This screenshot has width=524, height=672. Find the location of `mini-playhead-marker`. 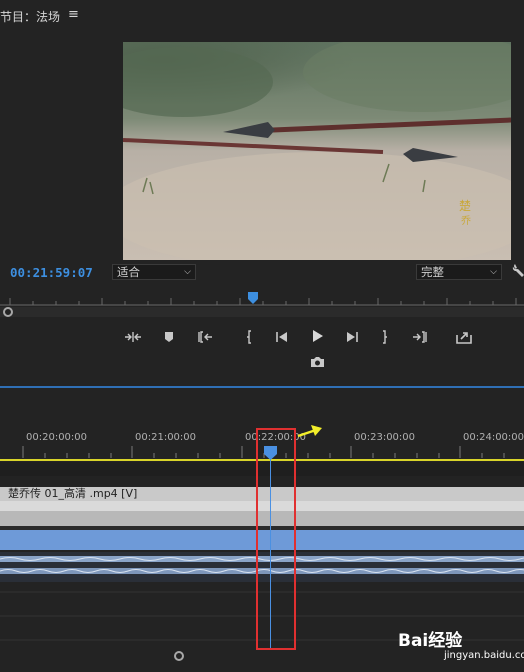

mini-playhead-marker is located at coordinates (253, 298).